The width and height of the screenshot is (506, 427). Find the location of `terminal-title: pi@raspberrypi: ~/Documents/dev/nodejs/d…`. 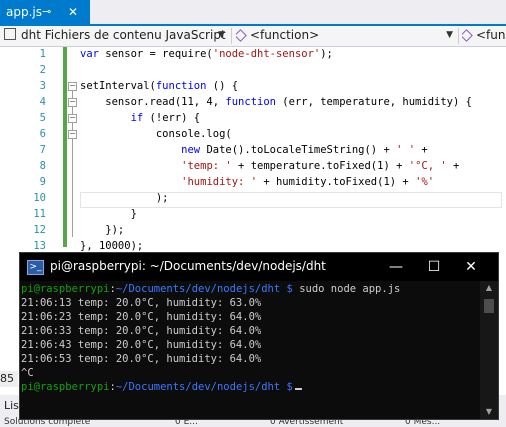

terminal-title: pi@raspberrypi: ~/Documents/dev/nodejs/d… is located at coordinates (188, 266).